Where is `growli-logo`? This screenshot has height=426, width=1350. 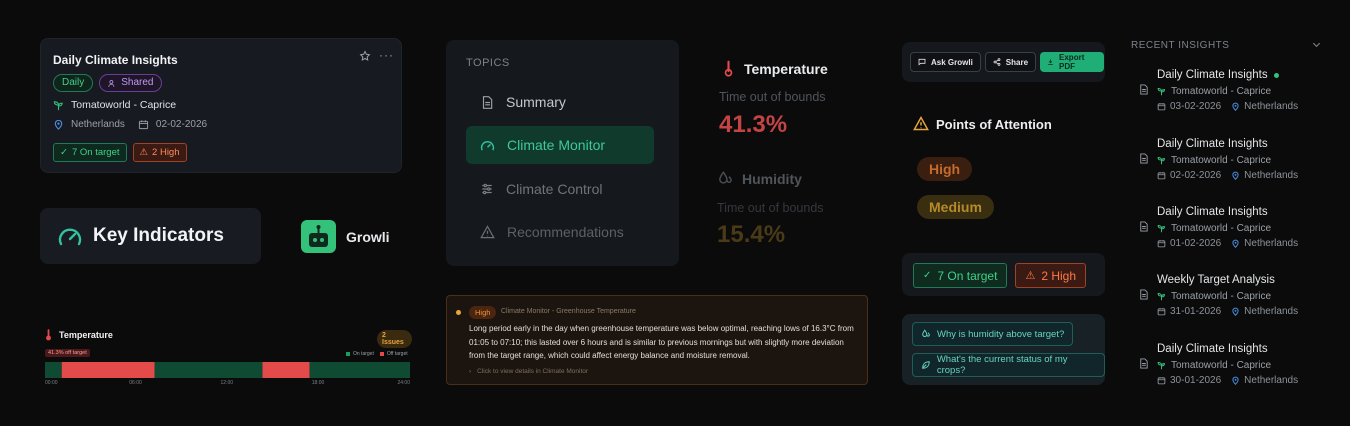 growli-logo is located at coordinates (318, 236).